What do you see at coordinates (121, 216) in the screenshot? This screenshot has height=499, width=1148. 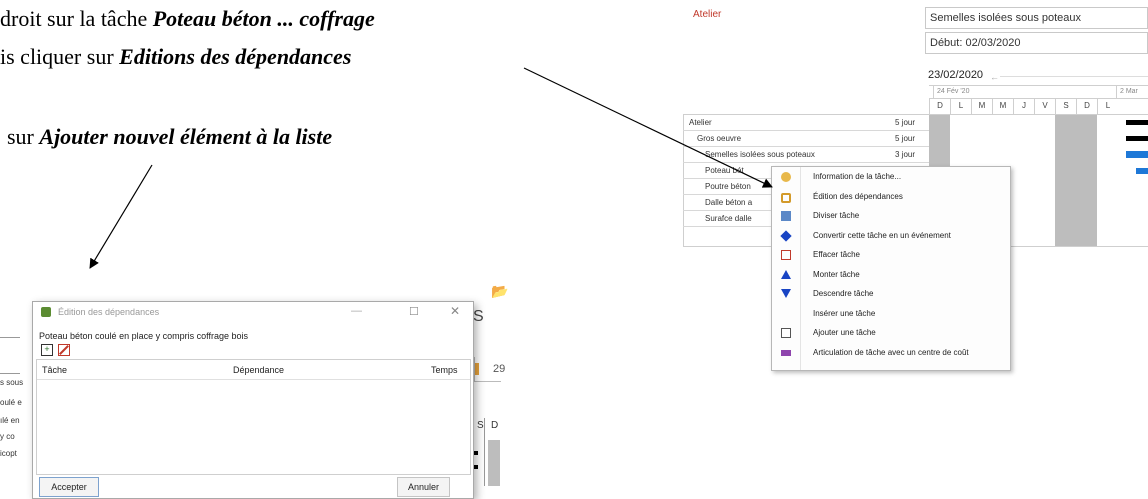 I see `arrow-to-add-item` at bounding box center [121, 216].